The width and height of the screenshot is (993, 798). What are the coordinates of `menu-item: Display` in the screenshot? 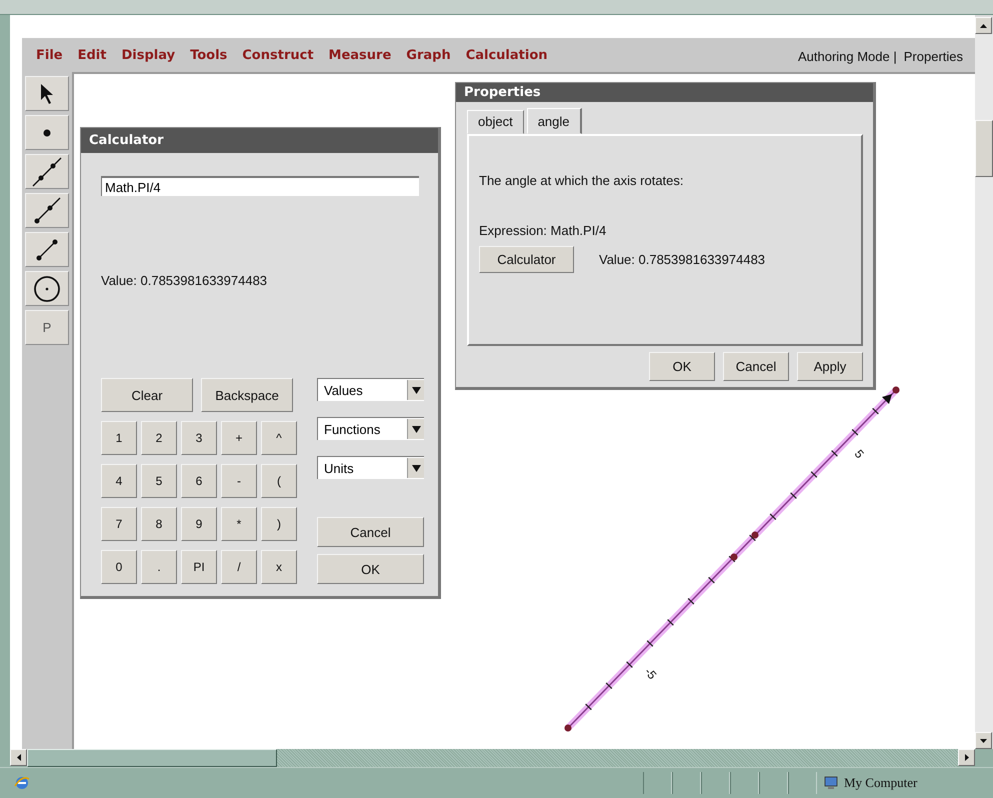 It's located at (148, 55).